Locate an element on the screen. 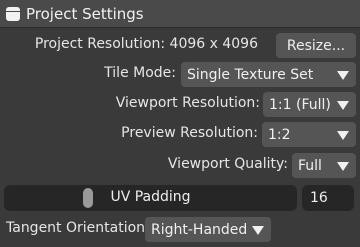 The image size is (360, 247). uv-padding-value-field: 16 is located at coordinates (328, 198).